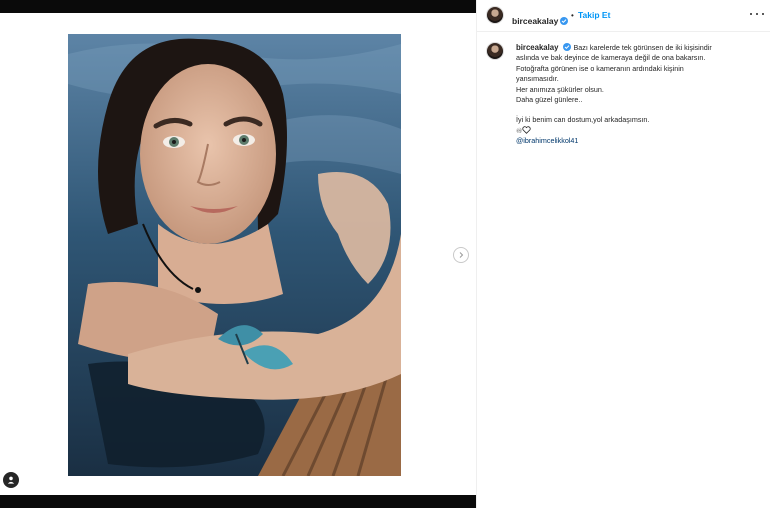 This screenshot has width=770, height=508. I want to click on mention-link: @ibrahimcelikkol41, so click(547, 140).